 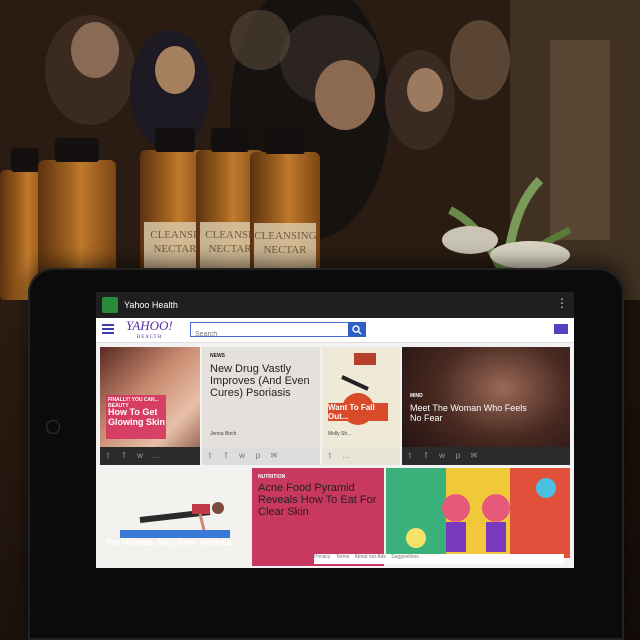 I want to click on search-button, so click(x=357, y=329).